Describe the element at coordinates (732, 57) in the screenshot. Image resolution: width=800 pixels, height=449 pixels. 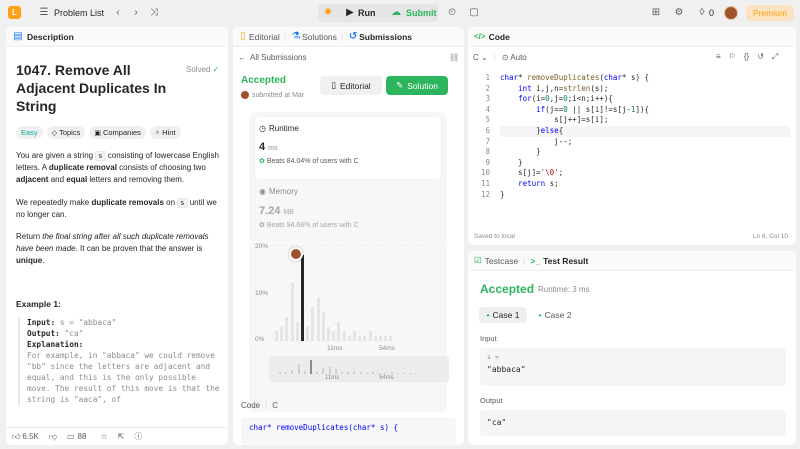
I see `bookmark-icon: ⚐` at that location.